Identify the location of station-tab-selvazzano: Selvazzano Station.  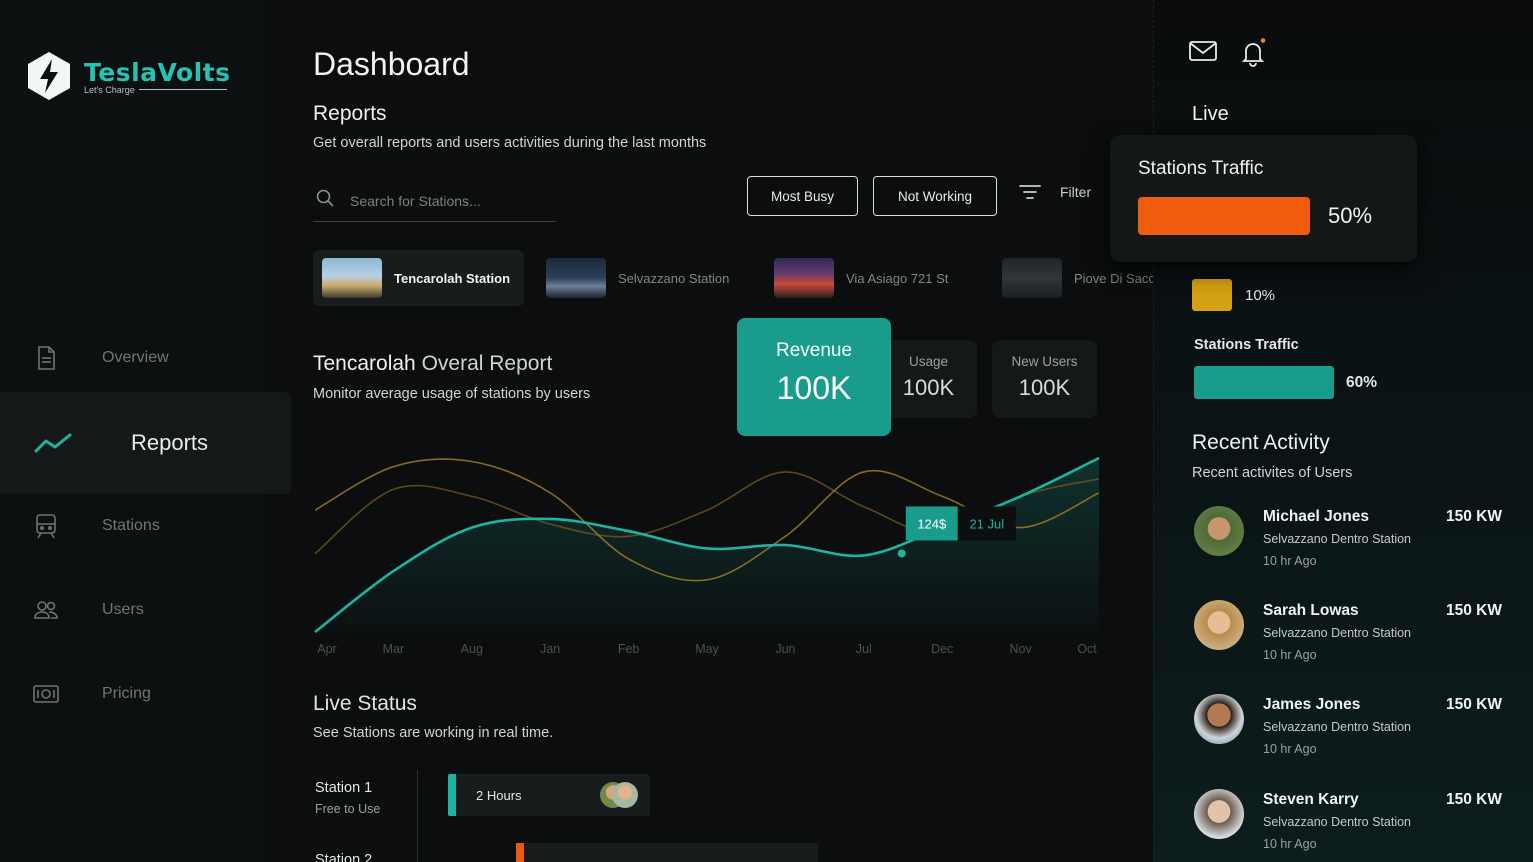
(639, 278).